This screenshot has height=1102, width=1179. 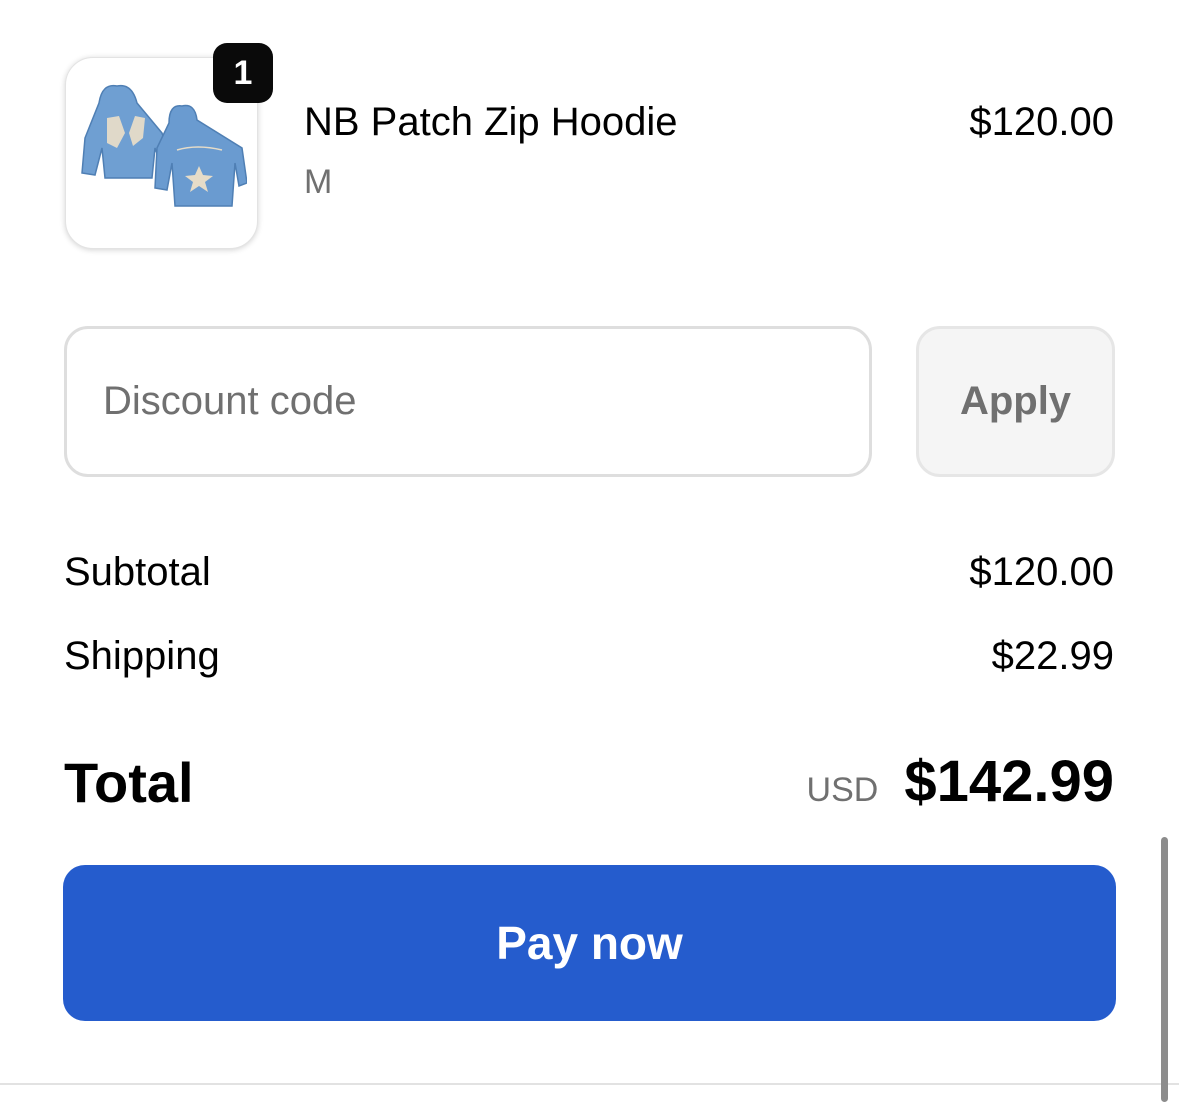 What do you see at coordinates (1052, 656) in the screenshot?
I see `shipping-value: $22.99` at bounding box center [1052, 656].